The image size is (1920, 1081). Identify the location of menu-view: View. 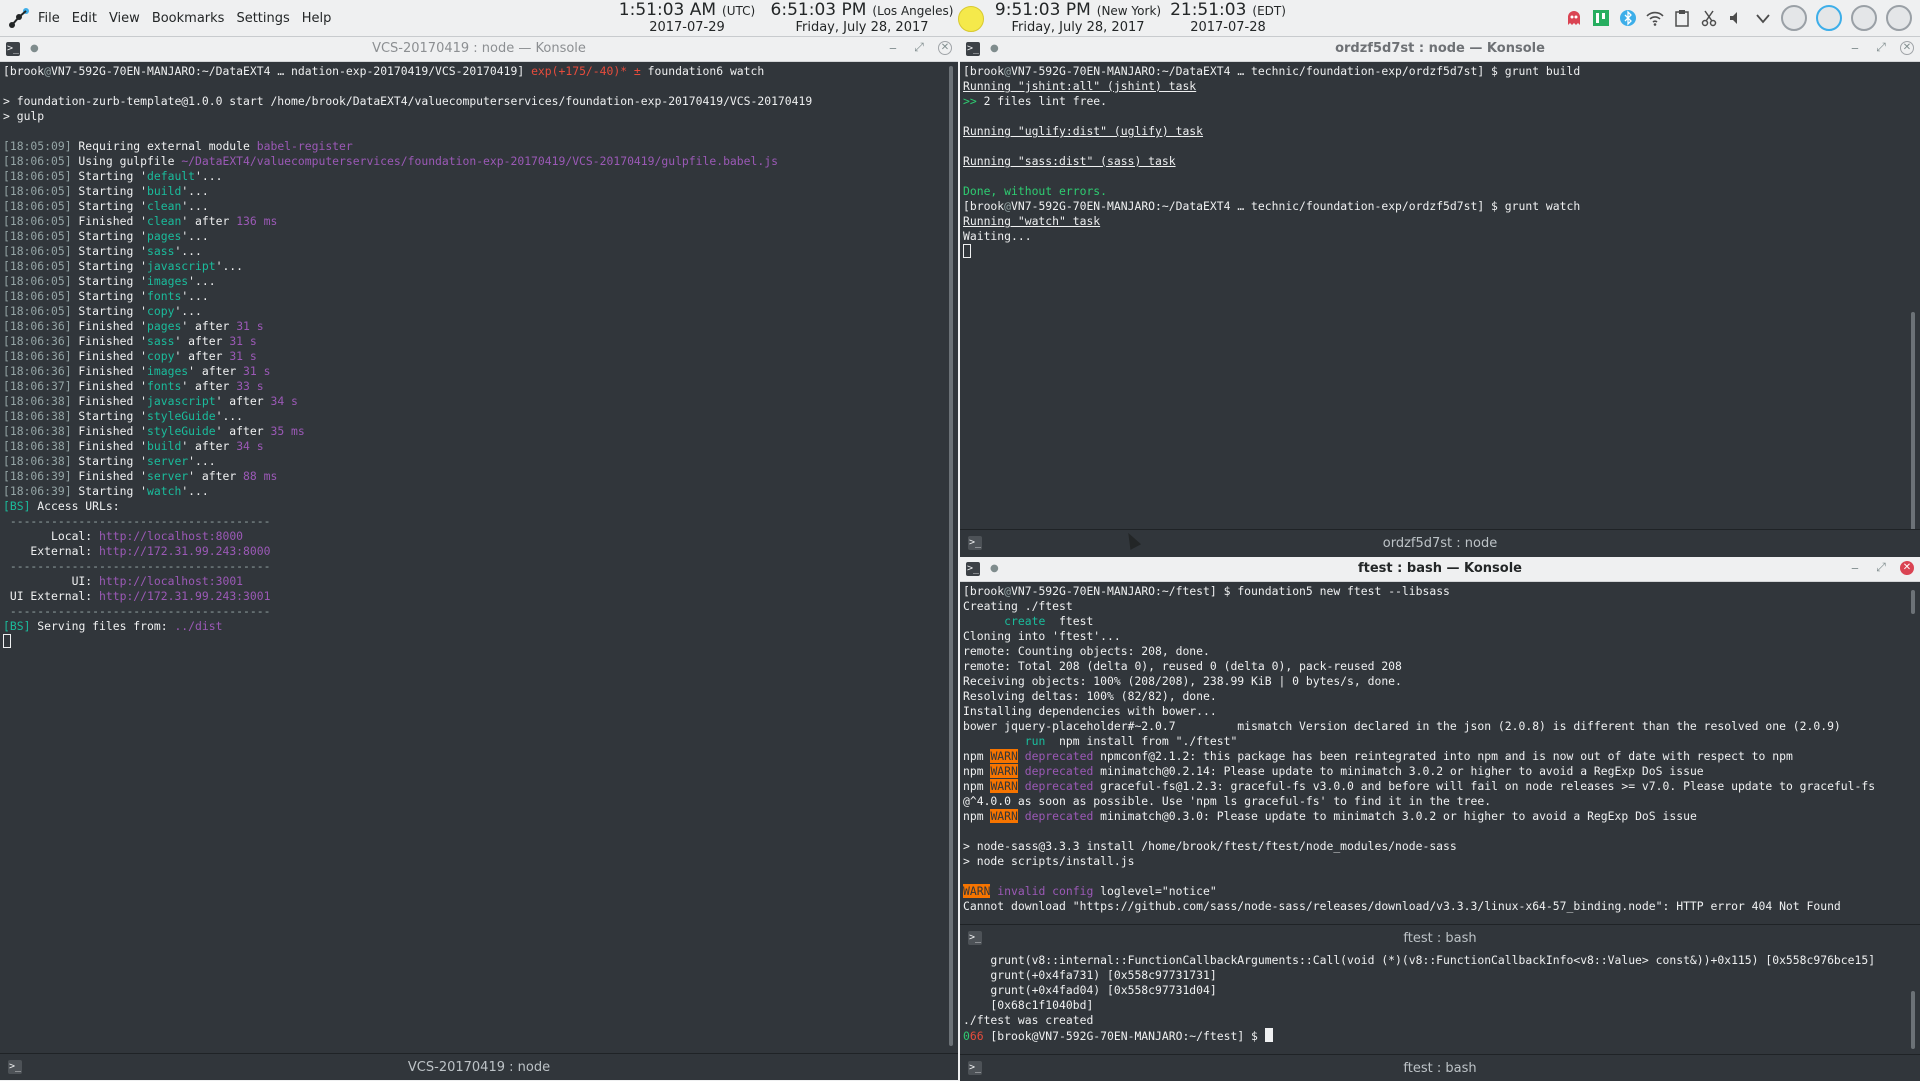
(124, 18).